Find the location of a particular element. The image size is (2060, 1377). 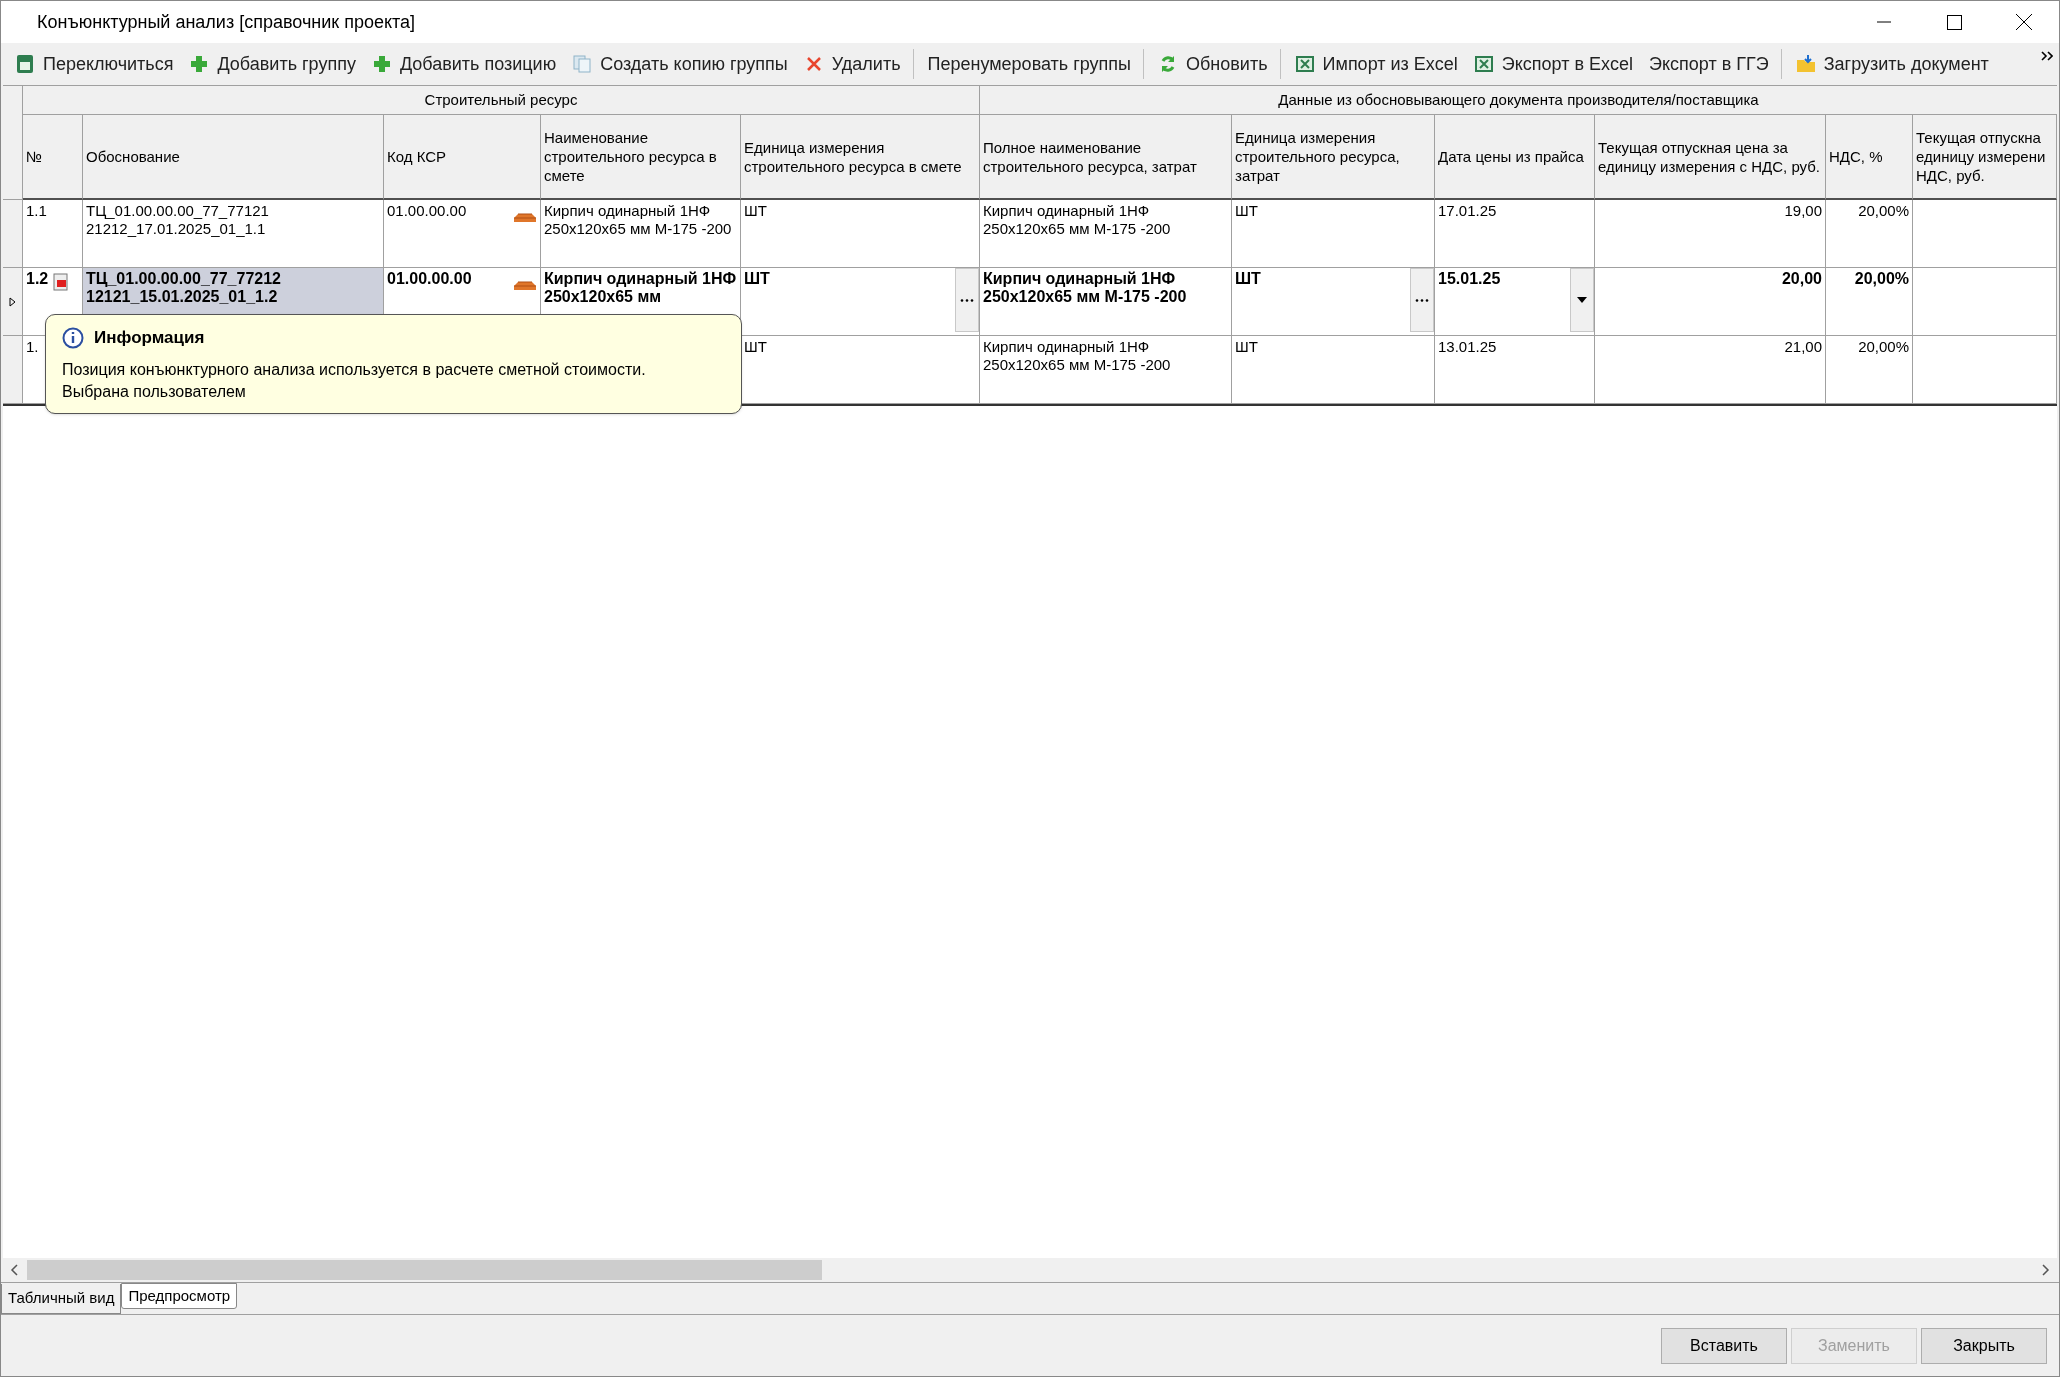

column-header: Текущая отпускная цена за единицу измерения с НДС, руб. is located at coordinates (1710, 157).